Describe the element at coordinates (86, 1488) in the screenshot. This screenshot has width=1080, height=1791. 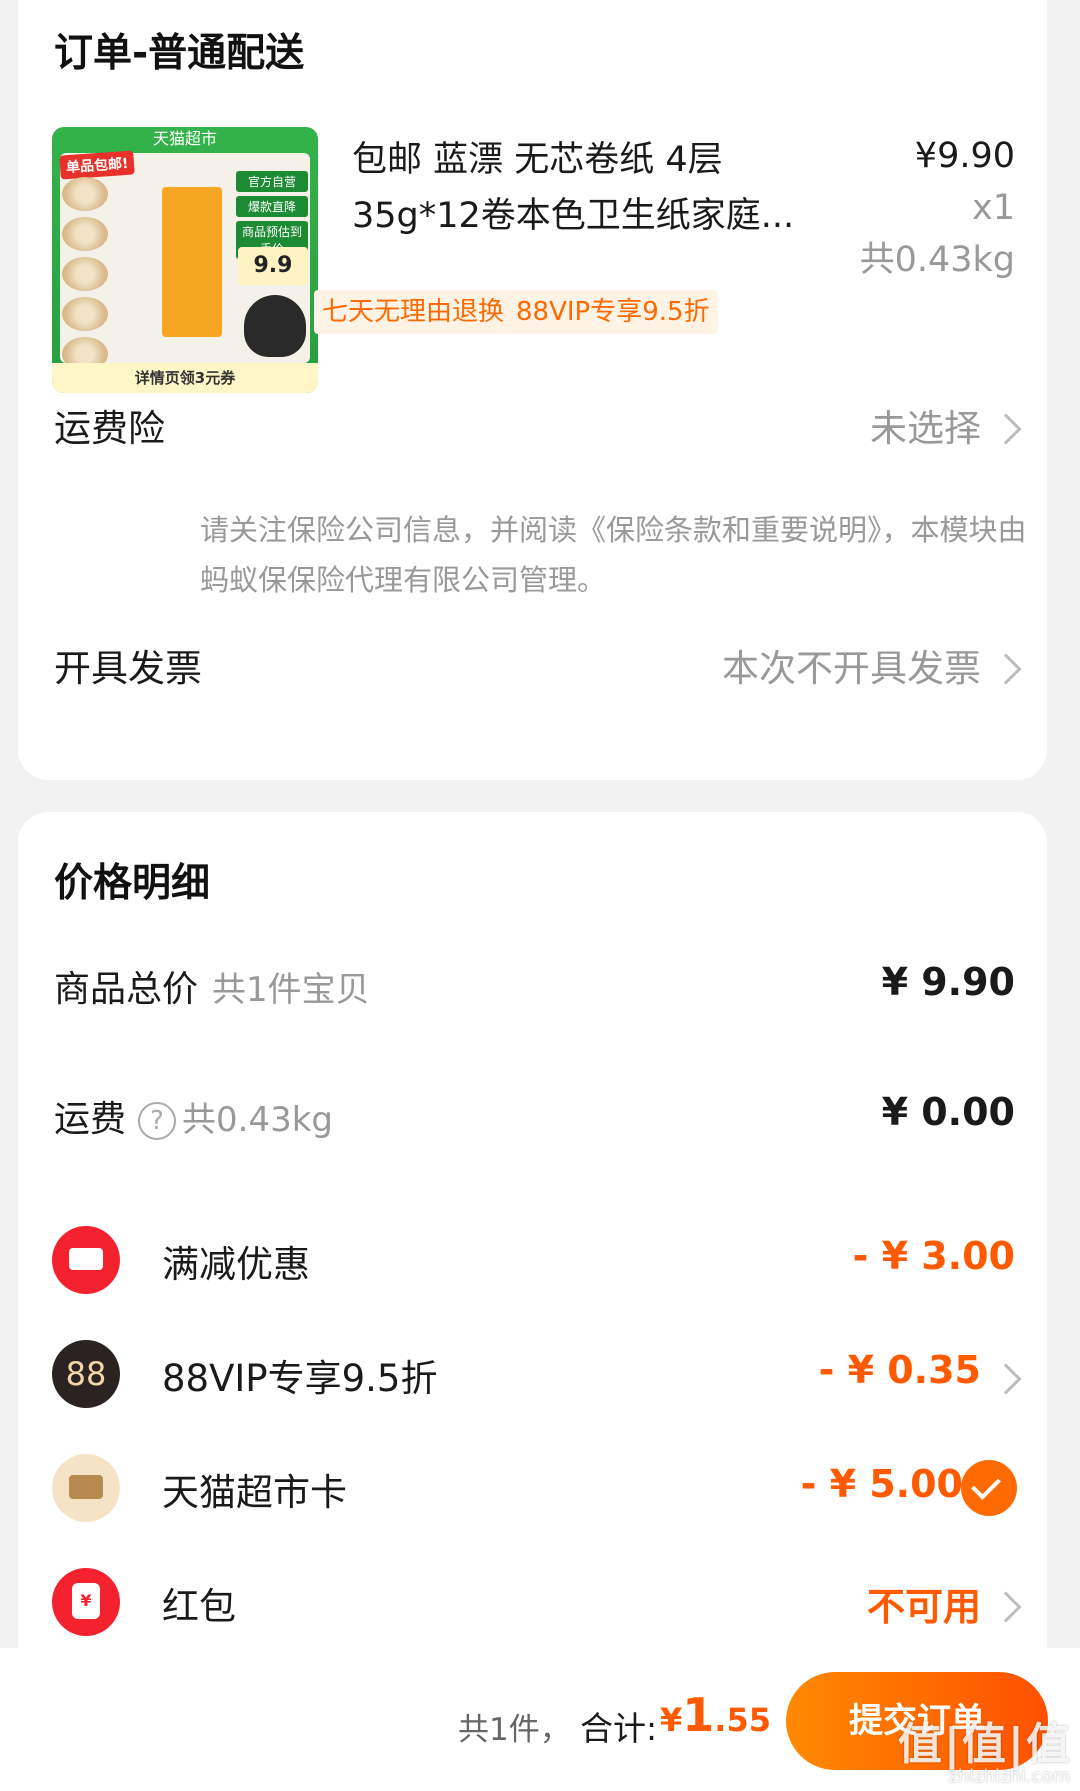
I see `card-icon` at that location.